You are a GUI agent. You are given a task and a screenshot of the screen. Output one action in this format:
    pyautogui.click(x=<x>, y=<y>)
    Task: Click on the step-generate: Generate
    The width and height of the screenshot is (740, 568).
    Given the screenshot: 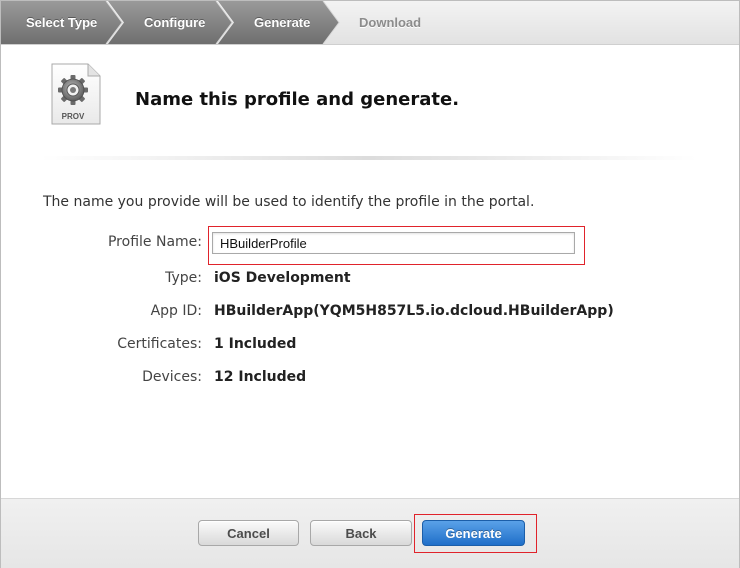 What is the action you would take?
    pyautogui.click(x=289, y=22)
    